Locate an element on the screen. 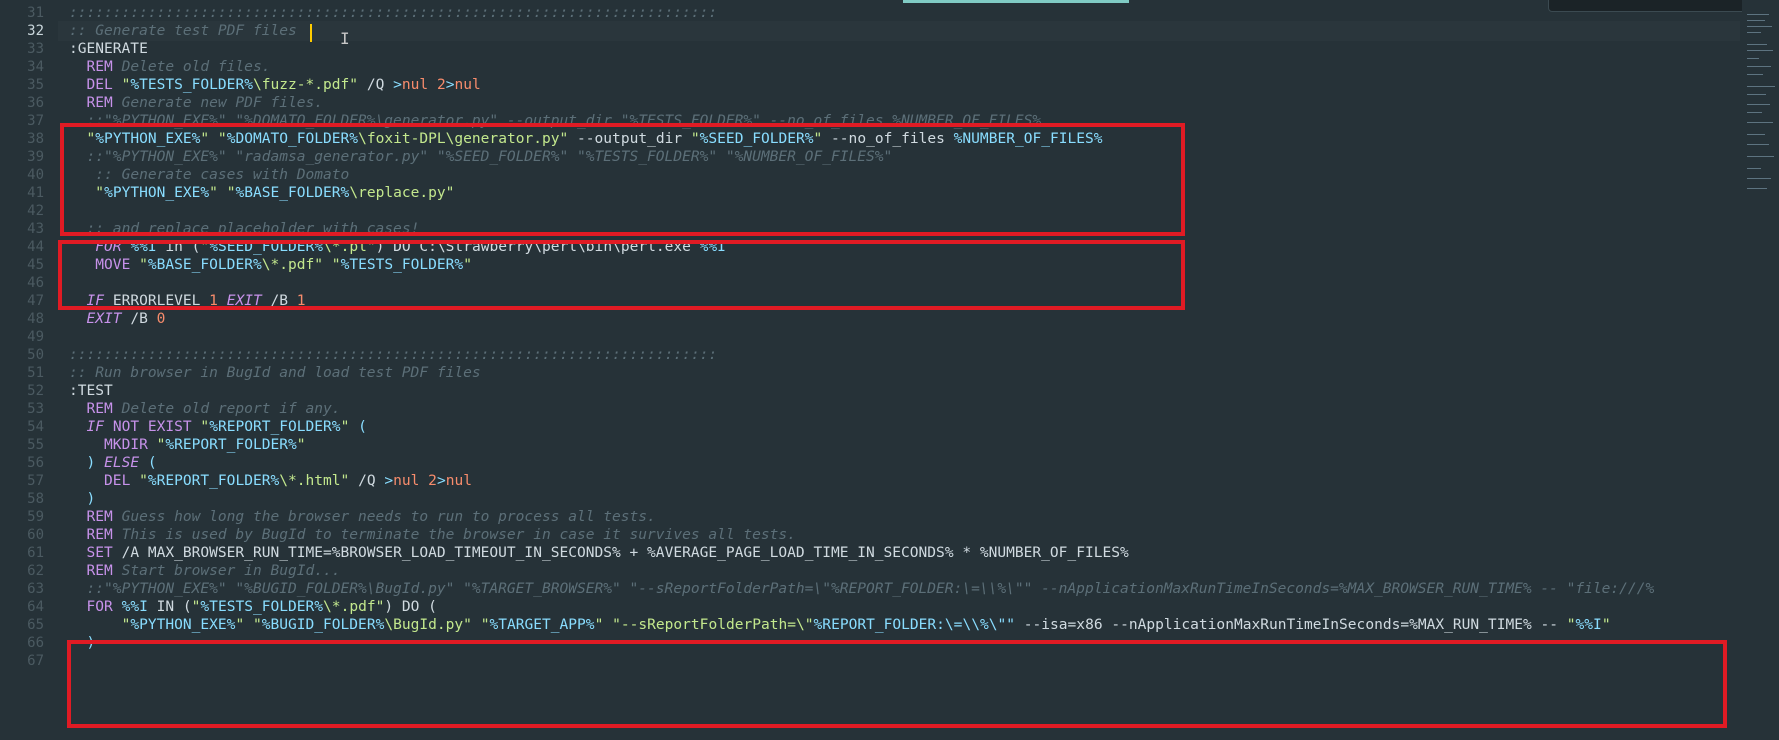 This screenshot has width=1779, height=740. line-number: 47 is located at coordinates (35, 301).